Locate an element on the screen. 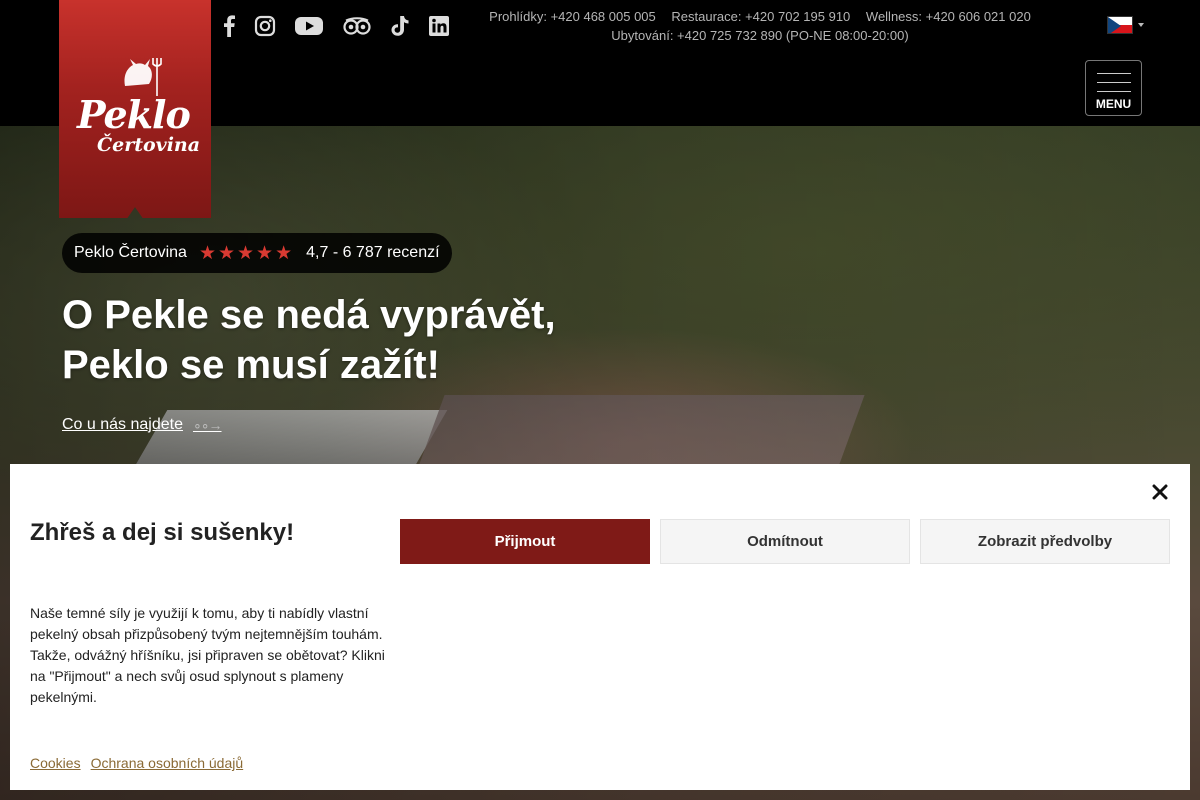  preferences-button: Zobrazit předvolby is located at coordinates (1045, 541).